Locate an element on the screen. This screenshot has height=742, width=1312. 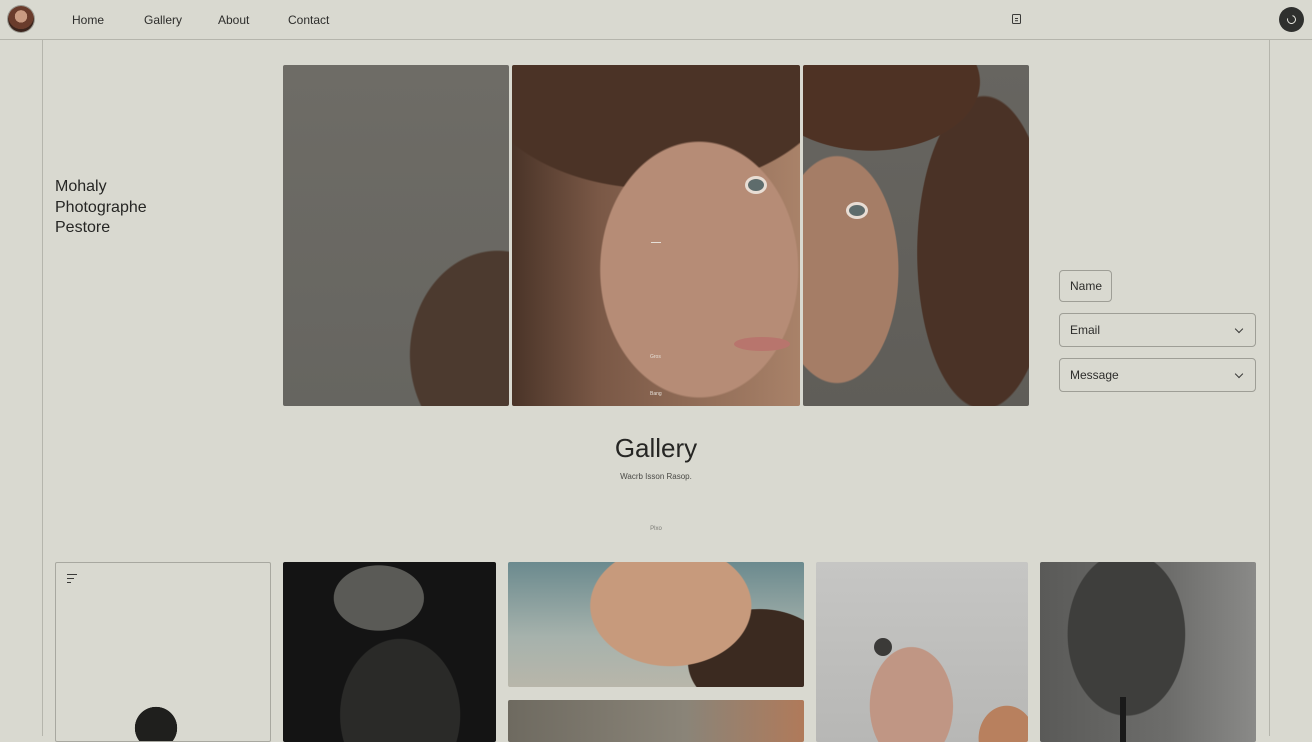
right-frame-line is located at coordinates (1269, 388).